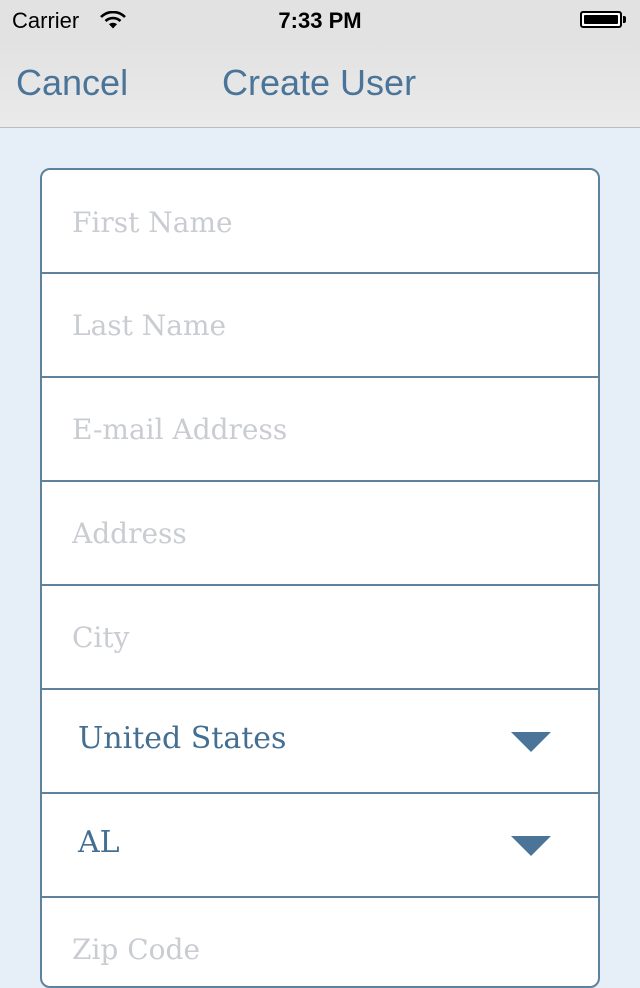  What do you see at coordinates (182, 738) in the screenshot?
I see `country-selected-value: United States` at bounding box center [182, 738].